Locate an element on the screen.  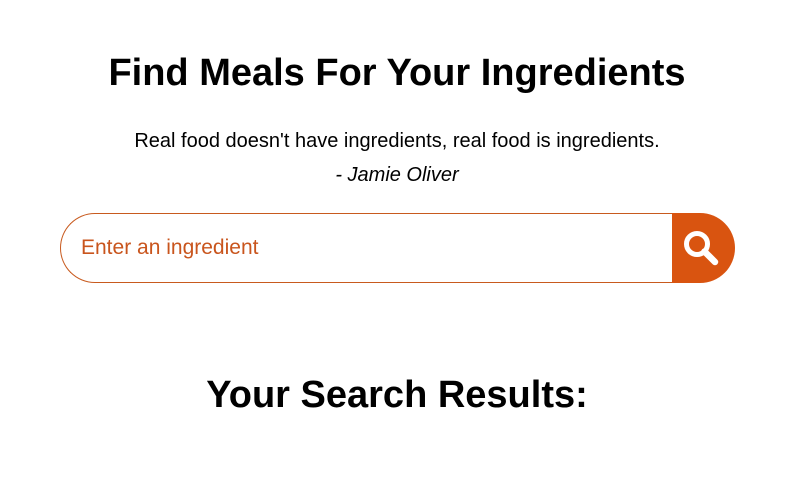
ingredient-search-input is located at coordinates (366, 248).